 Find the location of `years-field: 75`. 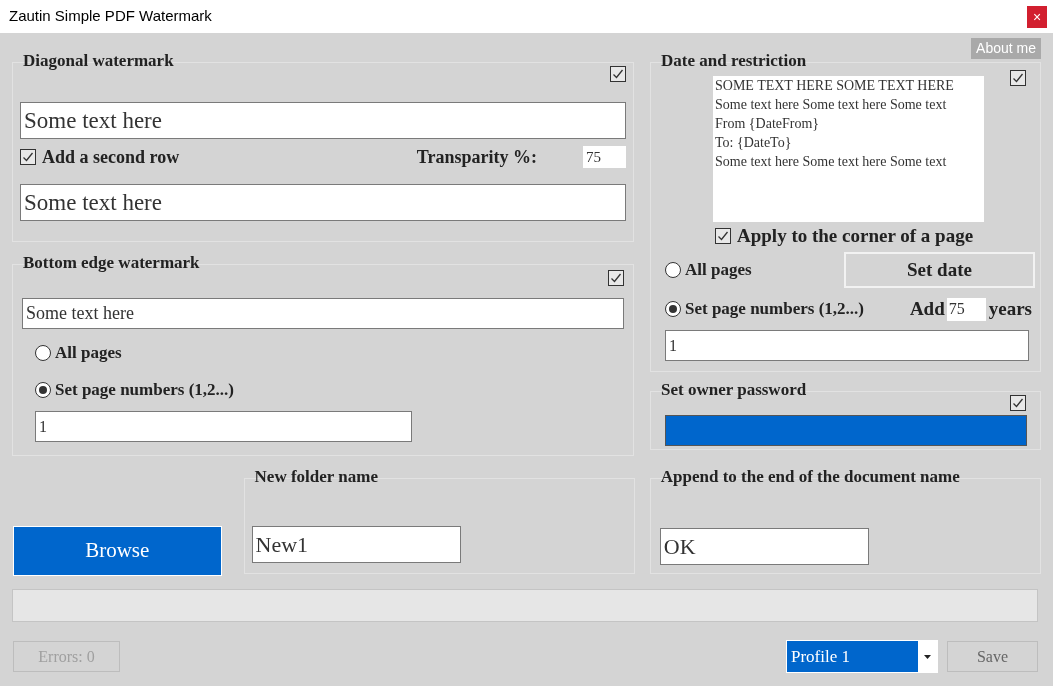

years-field: 75 is located at coordinates (966, 309).